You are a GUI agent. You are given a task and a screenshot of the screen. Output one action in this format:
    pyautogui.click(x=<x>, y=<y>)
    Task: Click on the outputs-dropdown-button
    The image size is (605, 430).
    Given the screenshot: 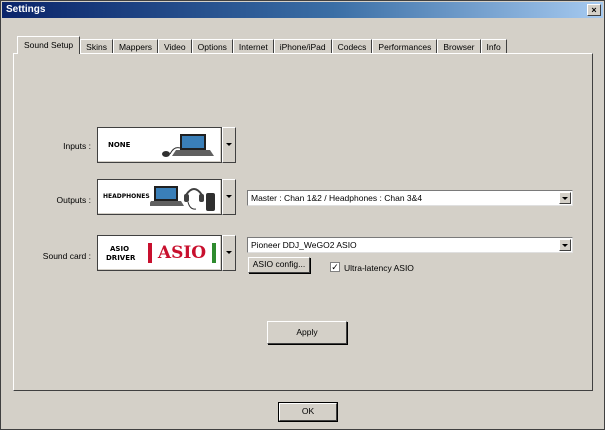 What is the action you would take?
    pyautogui.click(x=229, y=197)
    